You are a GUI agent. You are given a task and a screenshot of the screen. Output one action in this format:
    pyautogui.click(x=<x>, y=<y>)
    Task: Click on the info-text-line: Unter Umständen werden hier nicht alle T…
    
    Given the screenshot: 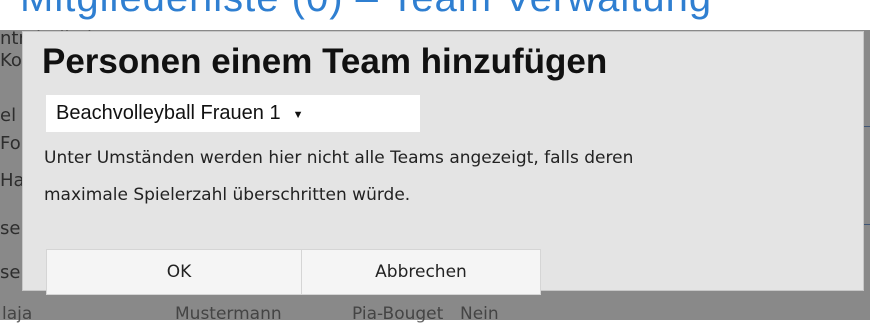 What is the action you would take?
    pyautogui.click(x=339, y=158)
    